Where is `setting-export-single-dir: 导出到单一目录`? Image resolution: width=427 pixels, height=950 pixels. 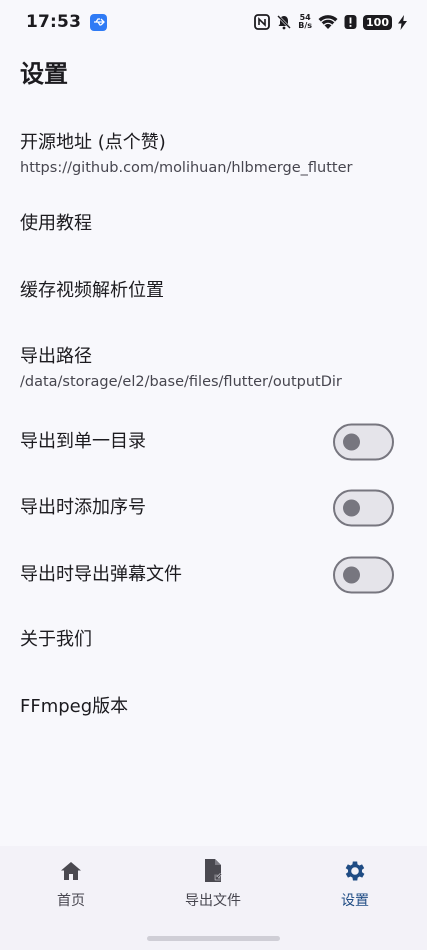
setting-export-single-dir: 导出到单一目录 is located at coordinates (213, 442).